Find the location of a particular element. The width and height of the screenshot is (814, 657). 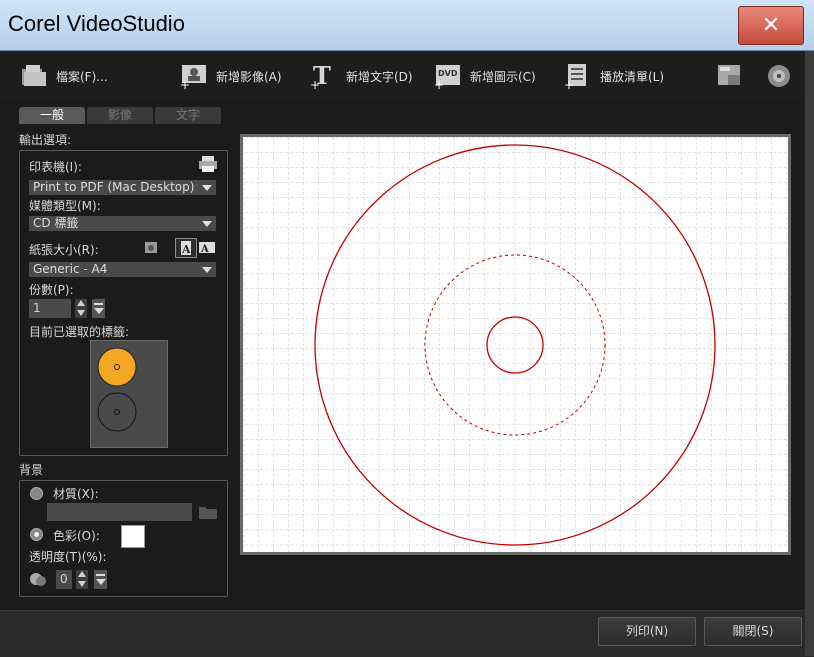

export-icon is located at coordinates (730, 76).